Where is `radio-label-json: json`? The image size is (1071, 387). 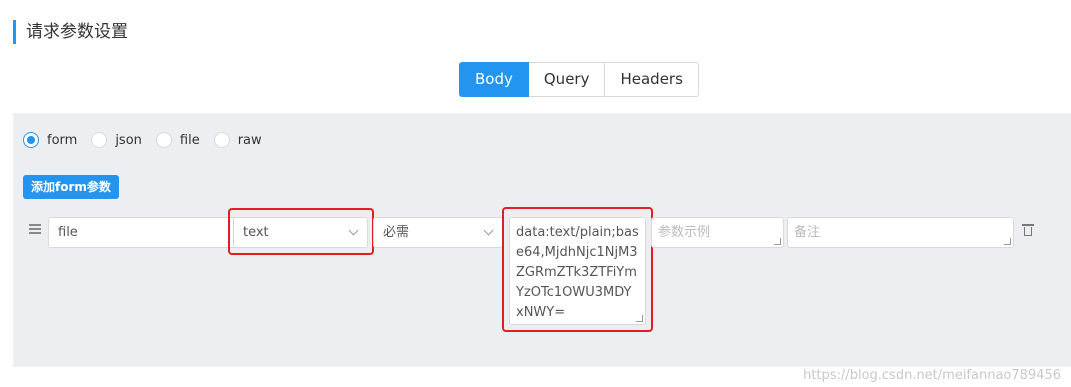 radio-label-json: json is located at coordinates (128, 140).